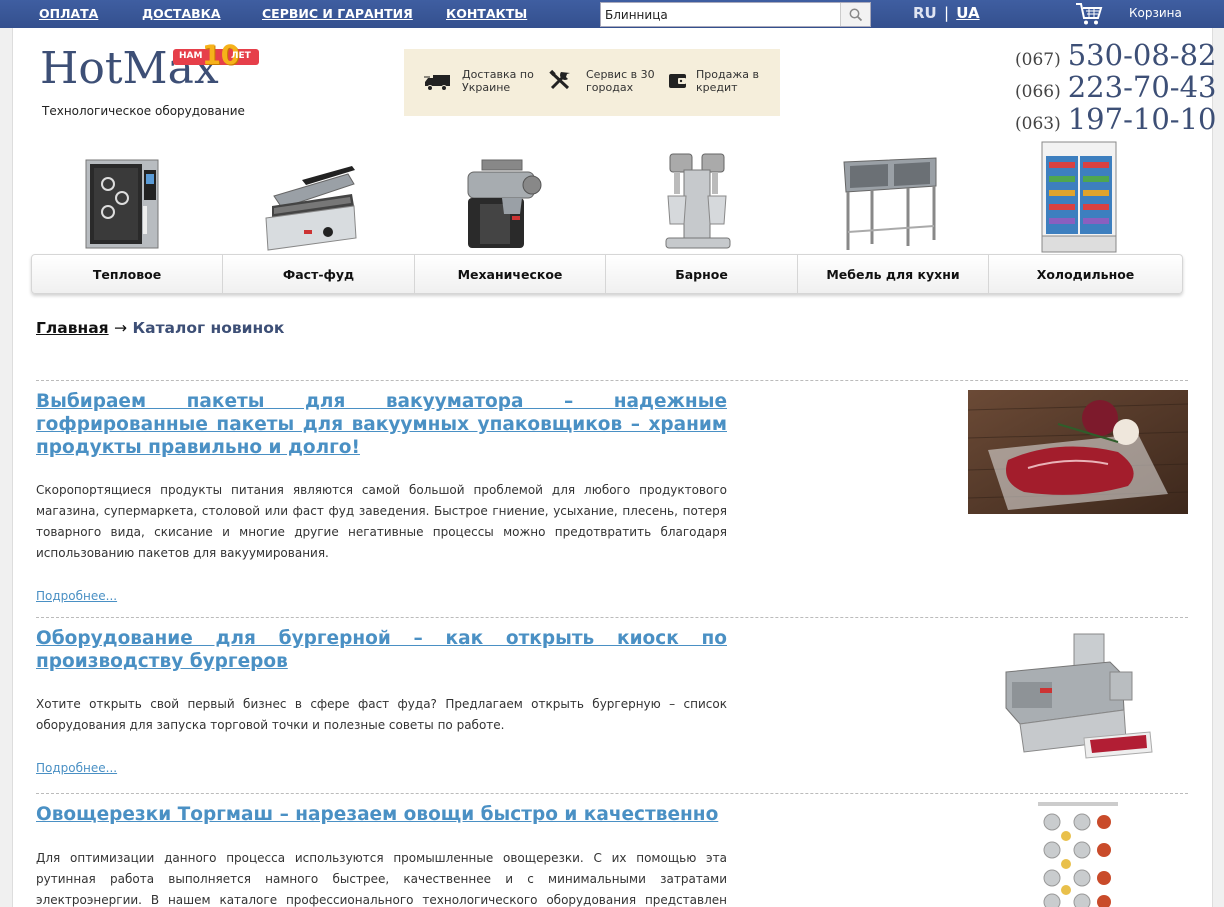 This screenshot has height=907, width=1224. Describe the element at coordinates (1080, 698) in the screenshot. I see `meat-grinder-article-image` at that location.